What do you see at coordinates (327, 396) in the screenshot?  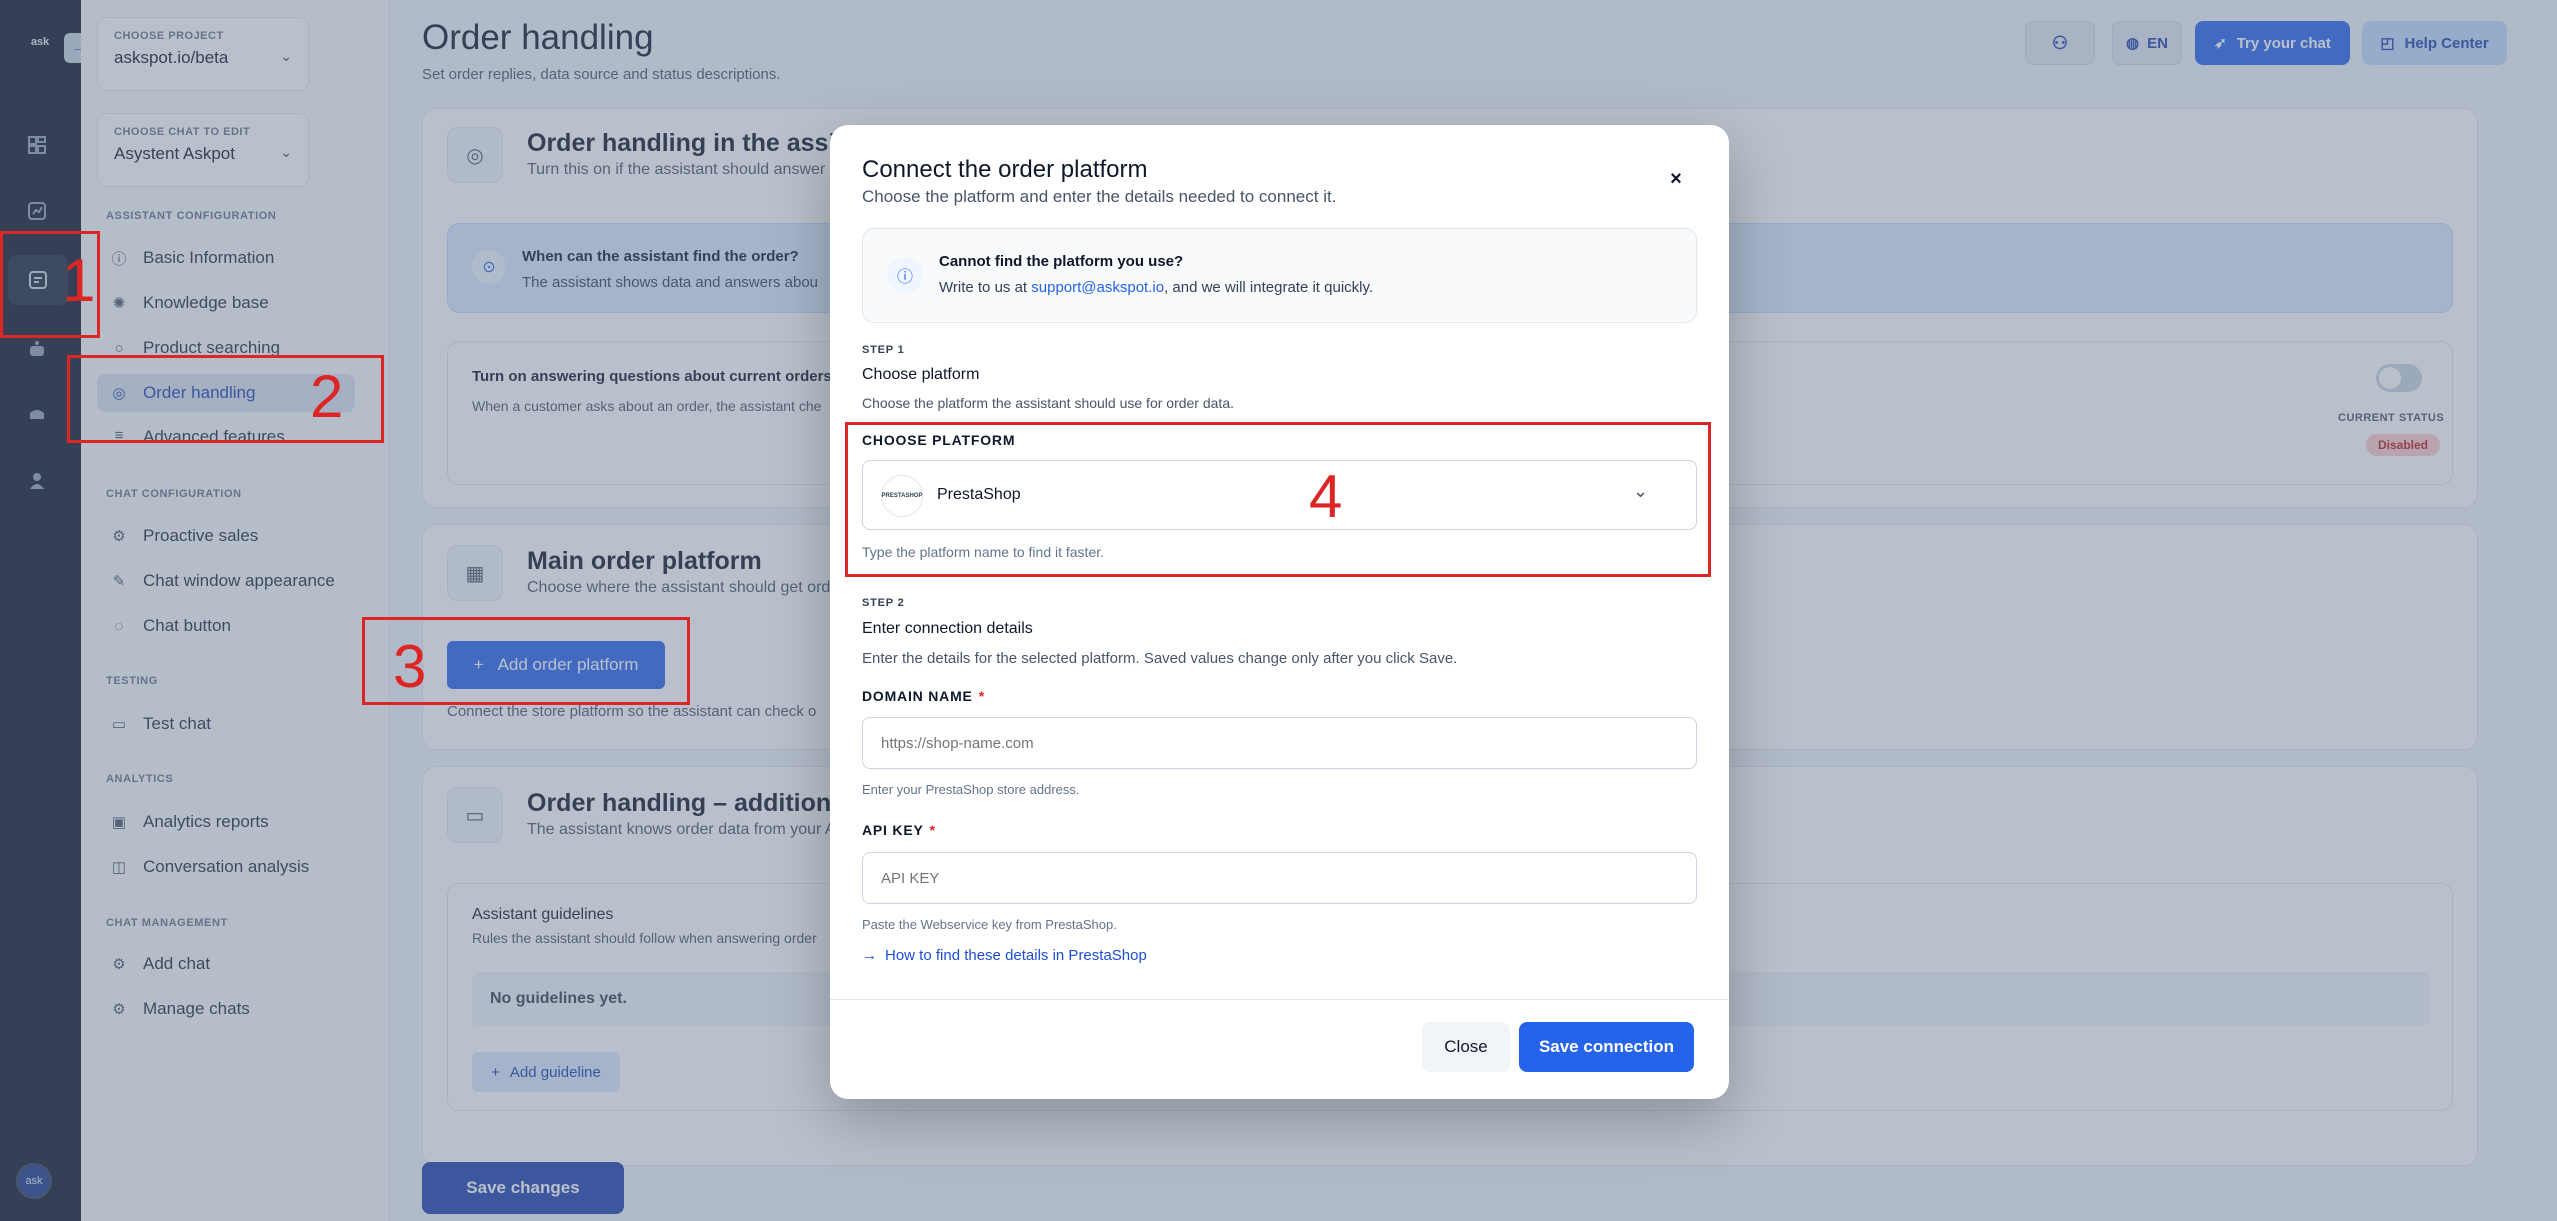 I see `annotation-number-2: 2` at bounding box center [327, 396].